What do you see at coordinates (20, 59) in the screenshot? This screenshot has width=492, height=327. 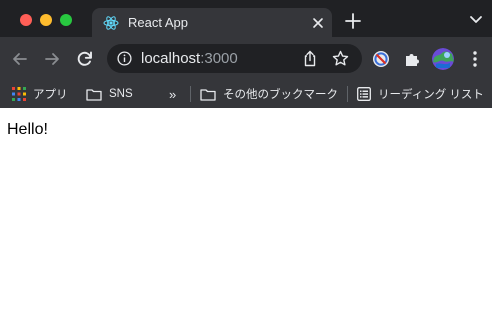 I see `back-arrow-icon` at bounding box center [20, 59].